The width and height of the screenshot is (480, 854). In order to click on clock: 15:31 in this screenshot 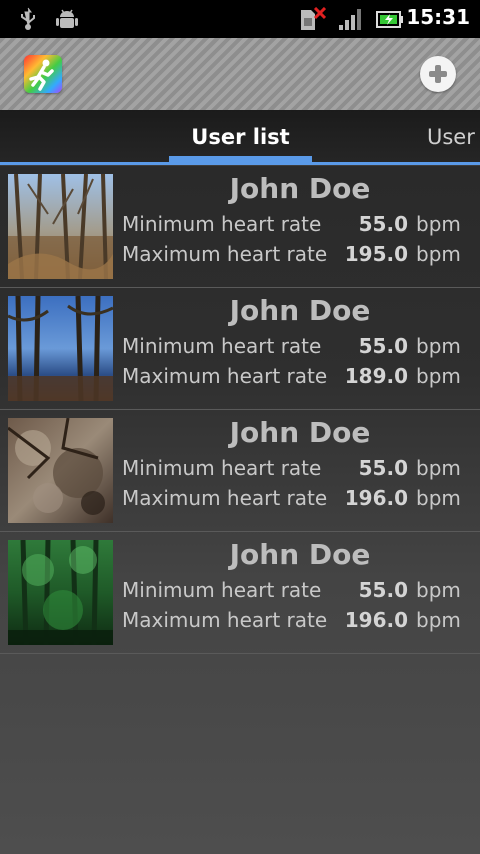, I will do `click(438, 17)`.